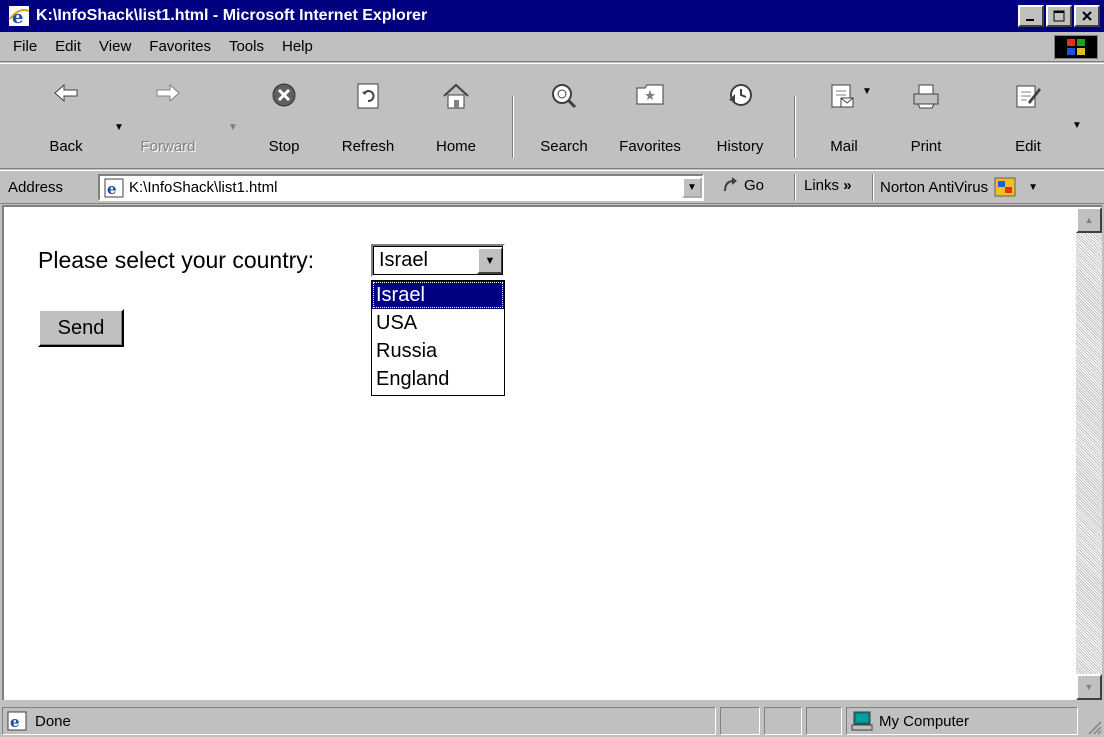  I want to click on forward-arrow-icon, so click(168, 93).